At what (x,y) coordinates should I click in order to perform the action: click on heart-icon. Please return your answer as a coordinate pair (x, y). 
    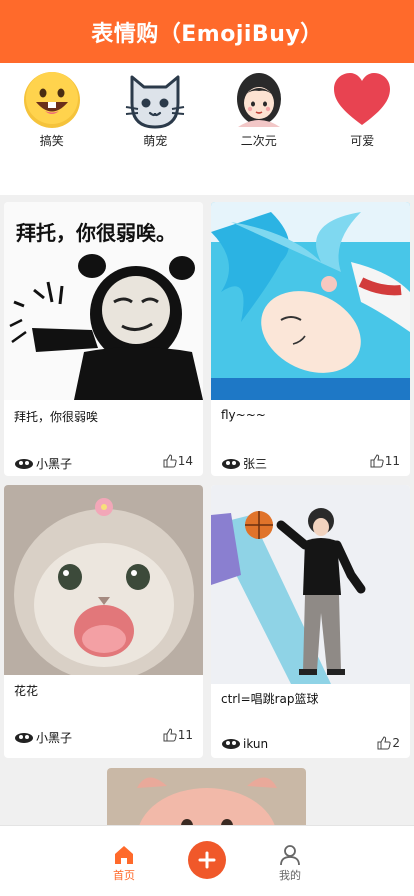
    Looking at the image, I should click on (362, 99).